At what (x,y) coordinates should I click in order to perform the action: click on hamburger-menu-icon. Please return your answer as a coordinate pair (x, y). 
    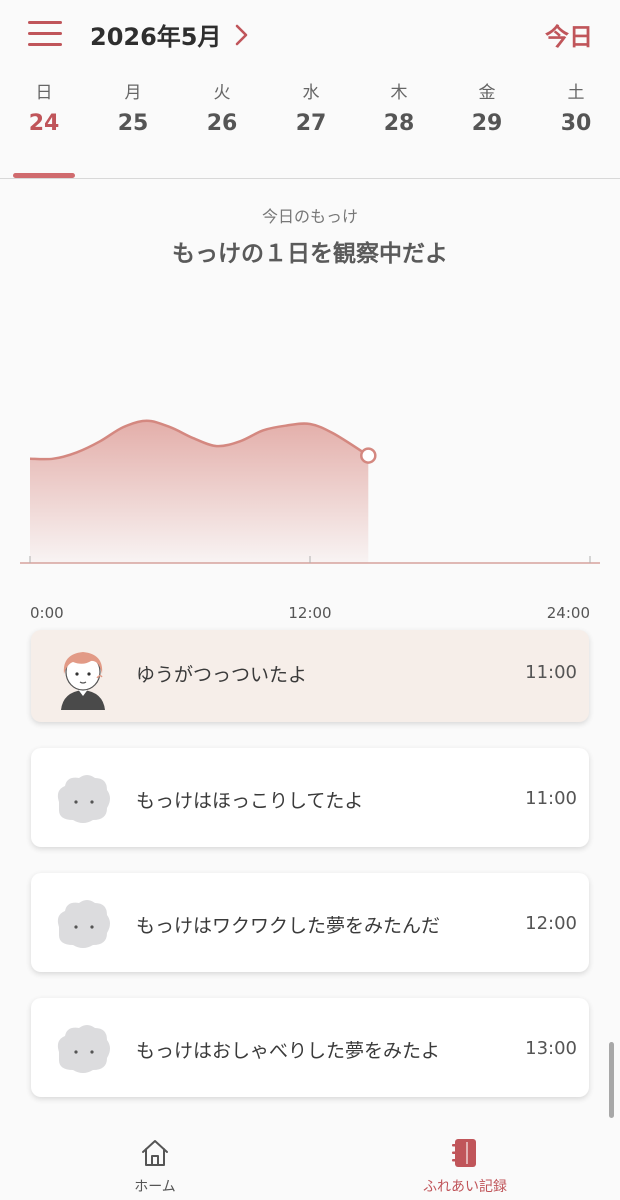
    Looking at the image, I should click on (45, 34).